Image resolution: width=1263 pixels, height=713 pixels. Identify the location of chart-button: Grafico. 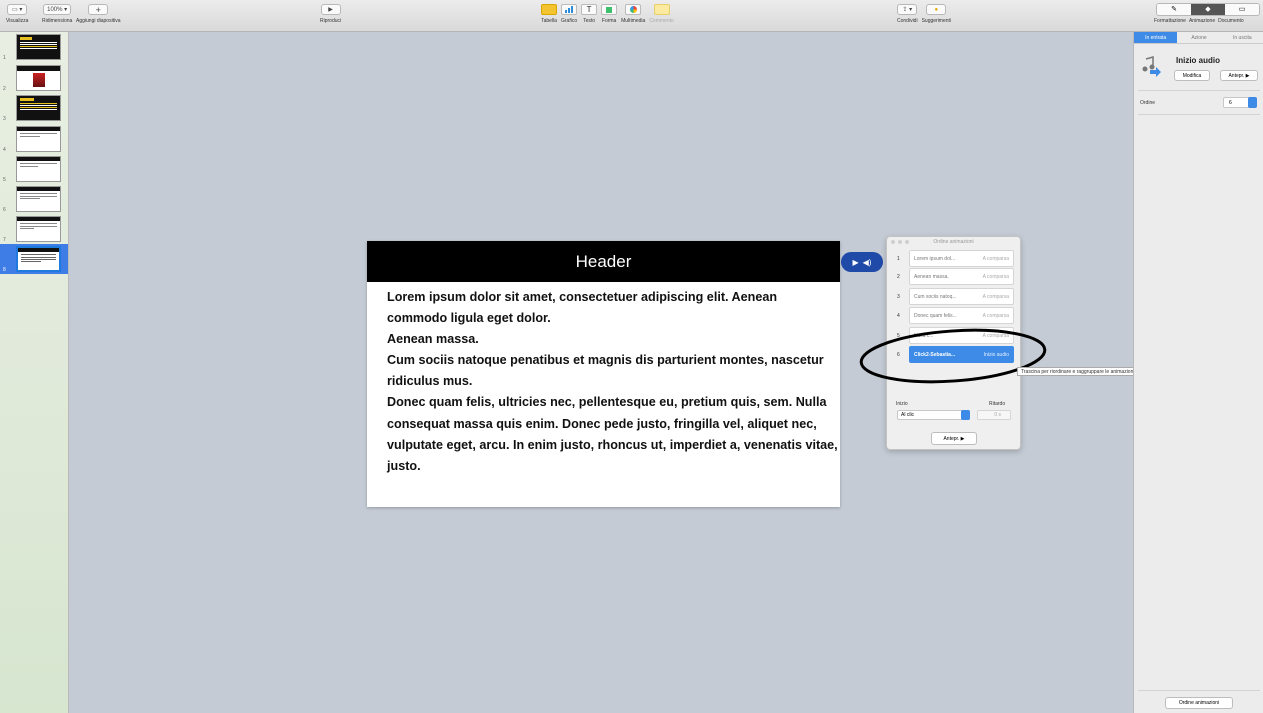
(569, 13).